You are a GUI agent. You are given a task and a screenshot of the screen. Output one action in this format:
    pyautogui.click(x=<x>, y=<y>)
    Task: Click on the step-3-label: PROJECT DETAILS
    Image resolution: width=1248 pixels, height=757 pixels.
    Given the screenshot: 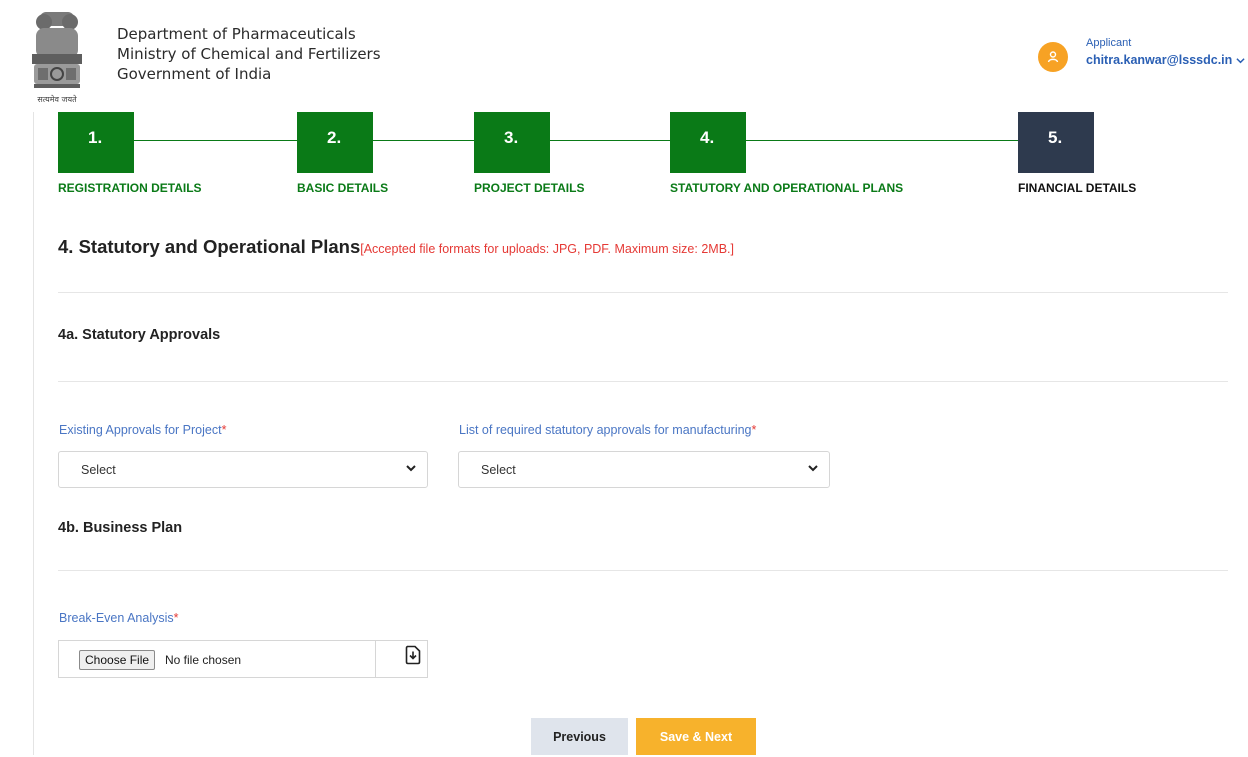 What is the action you would take?
    pyautogui.click(x=529, y=188)
    